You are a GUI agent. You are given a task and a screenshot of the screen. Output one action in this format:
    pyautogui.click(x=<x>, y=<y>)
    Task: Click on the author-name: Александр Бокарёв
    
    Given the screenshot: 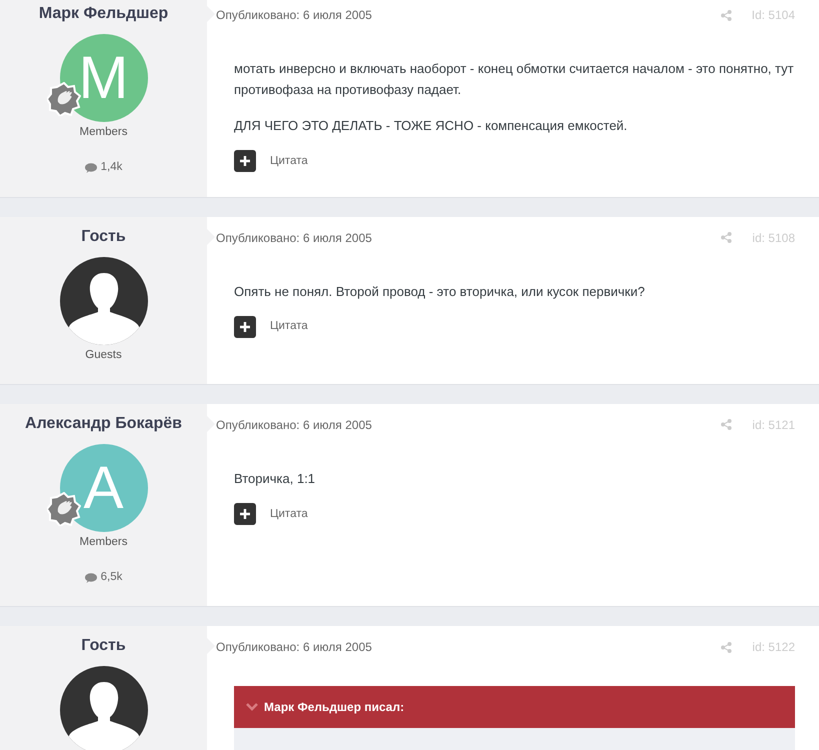 What is the action you would take?
    pyautogui.click(x=103, y=424)
    